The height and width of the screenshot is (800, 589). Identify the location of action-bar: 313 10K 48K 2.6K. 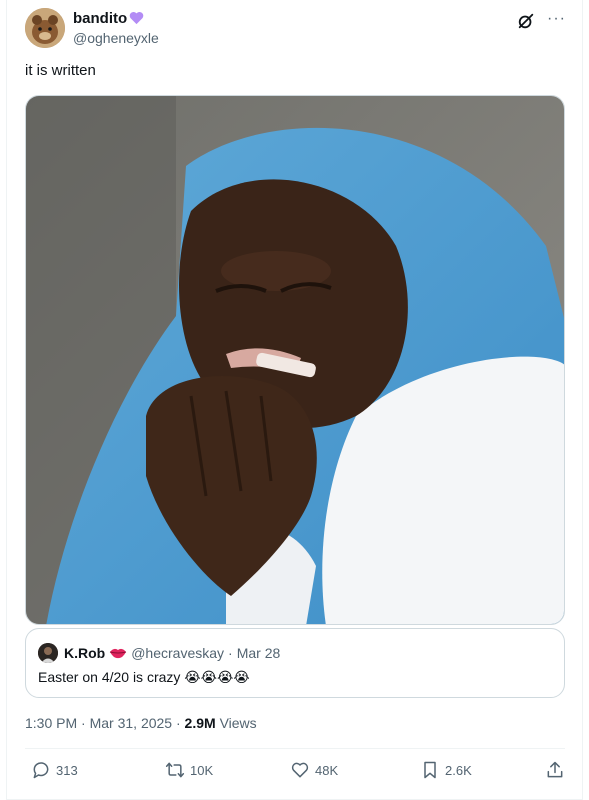
(295, 773).